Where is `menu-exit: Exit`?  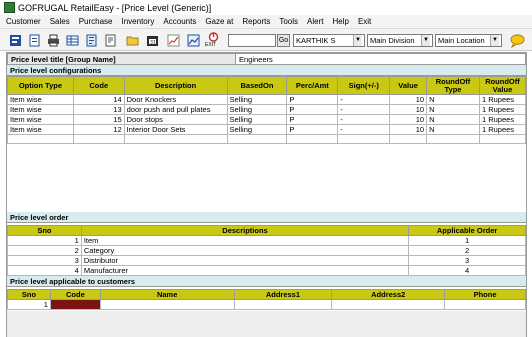 menu-exit: Exit is located at coordinates (364, 21).